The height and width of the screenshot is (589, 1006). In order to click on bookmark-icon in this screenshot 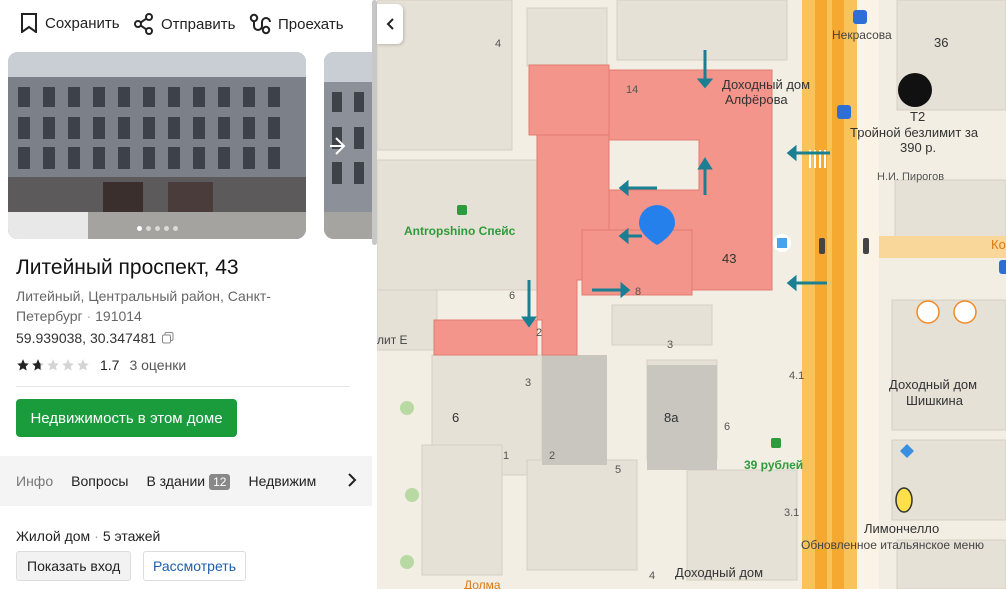, I will do `click(29, 23)`.